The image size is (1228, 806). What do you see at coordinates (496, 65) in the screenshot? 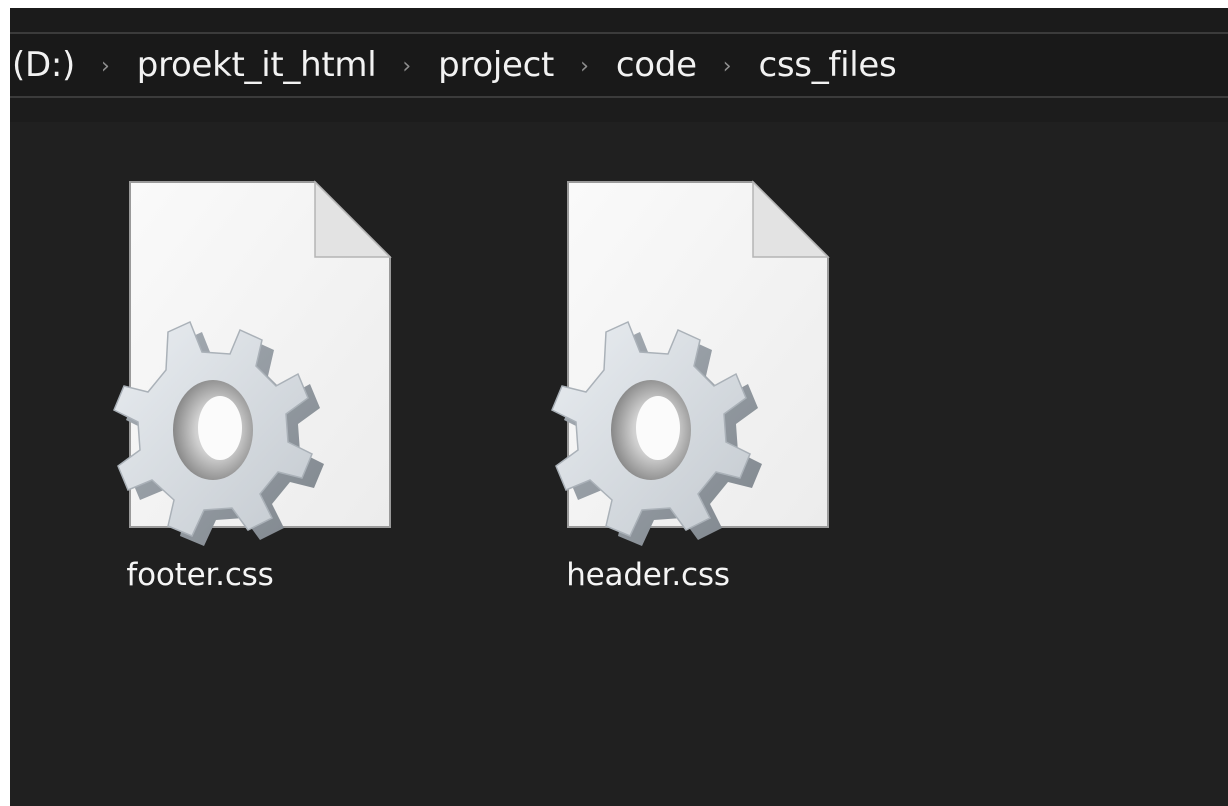
I see `breadcrumb-project: project` at bounding box center [496, 65].